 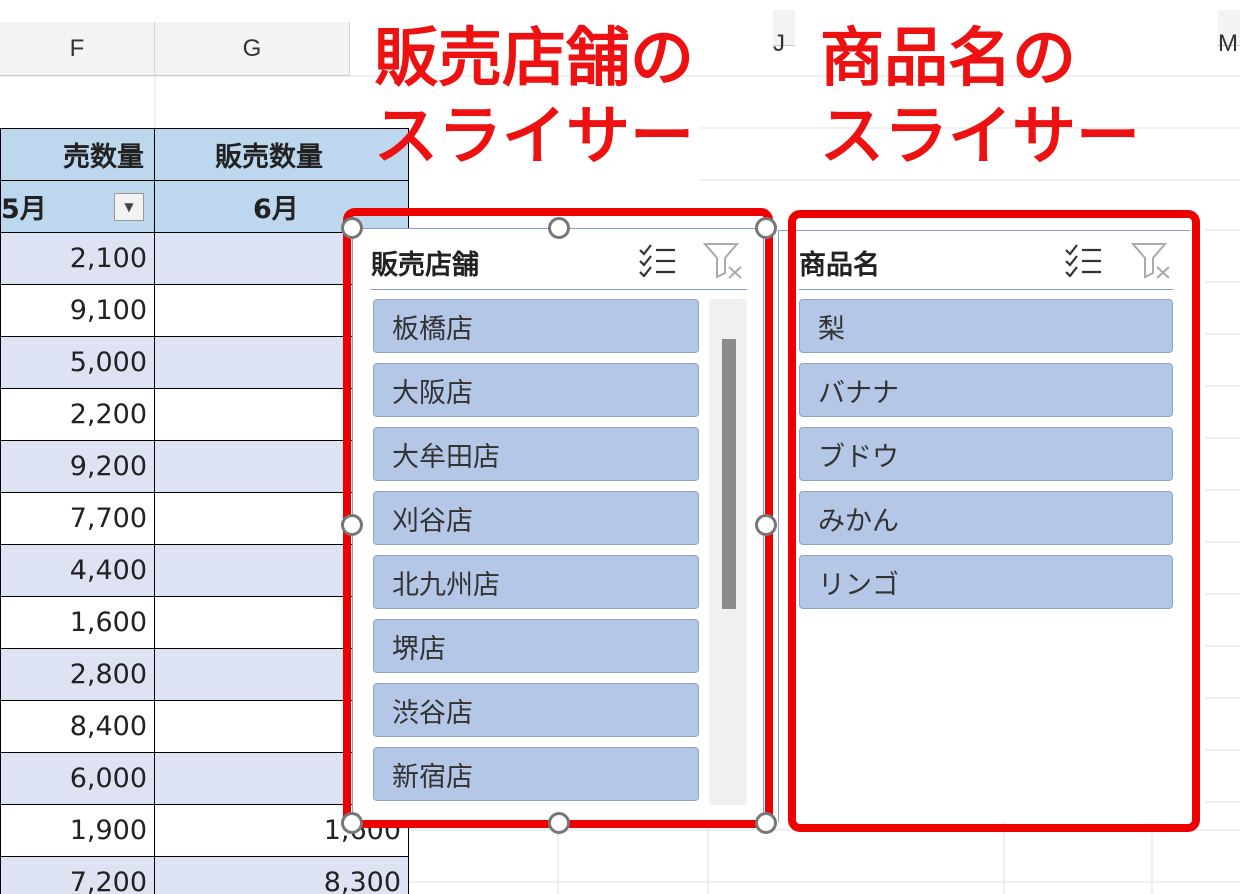 I want to click on column-header-j: J, so click(x=784, y=33).